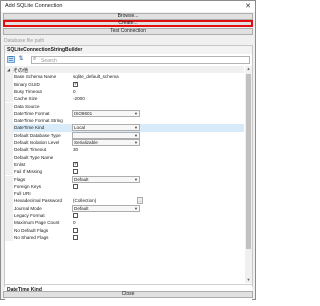 This screenshot has width=320, height=306. Describe the element at coordinates (38, 121) in the screenshot. I see `property-name: DateTime Format String` at that location.